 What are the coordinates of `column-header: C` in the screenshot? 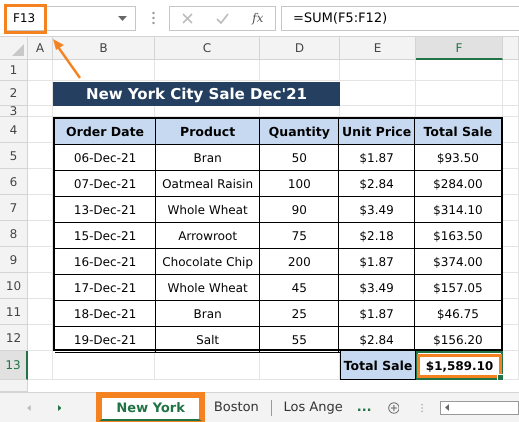 It's located at (207, 48).